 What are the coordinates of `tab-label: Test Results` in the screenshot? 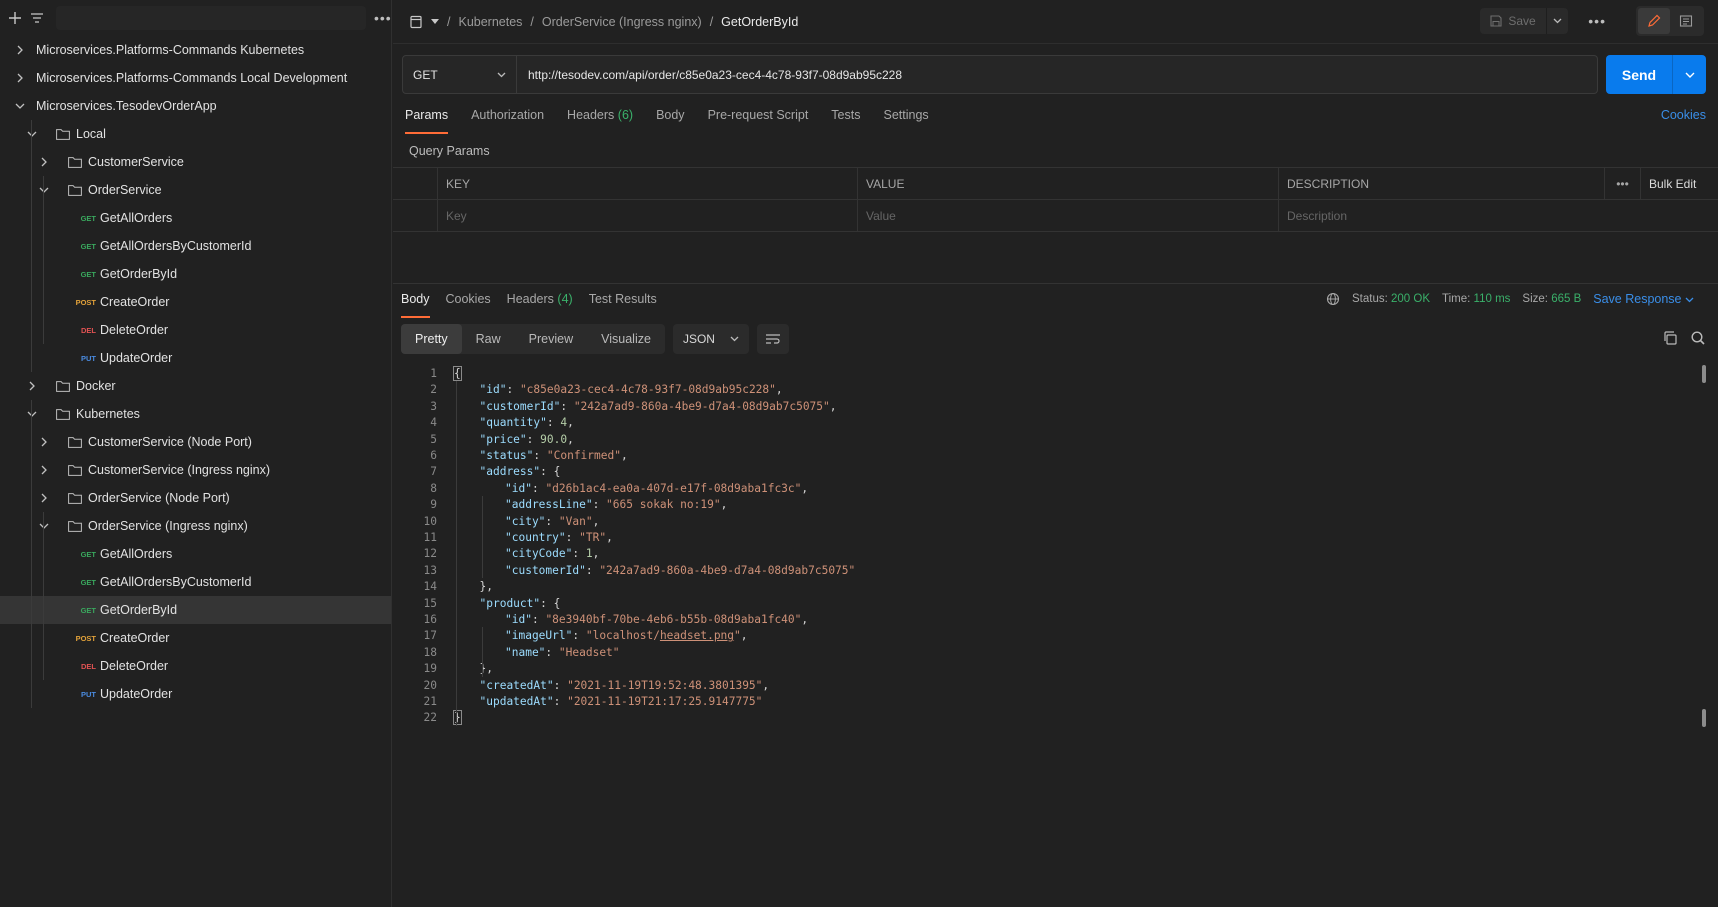 It's located at (622, 299).